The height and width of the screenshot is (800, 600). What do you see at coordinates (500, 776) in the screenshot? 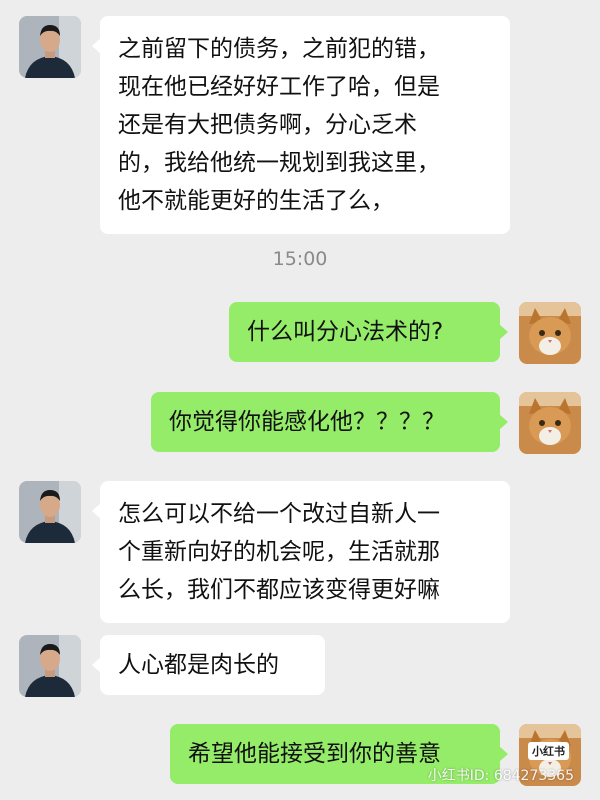
I see `watermark-text: 小红书ID: 684273365` at bounding box center [500, 776].